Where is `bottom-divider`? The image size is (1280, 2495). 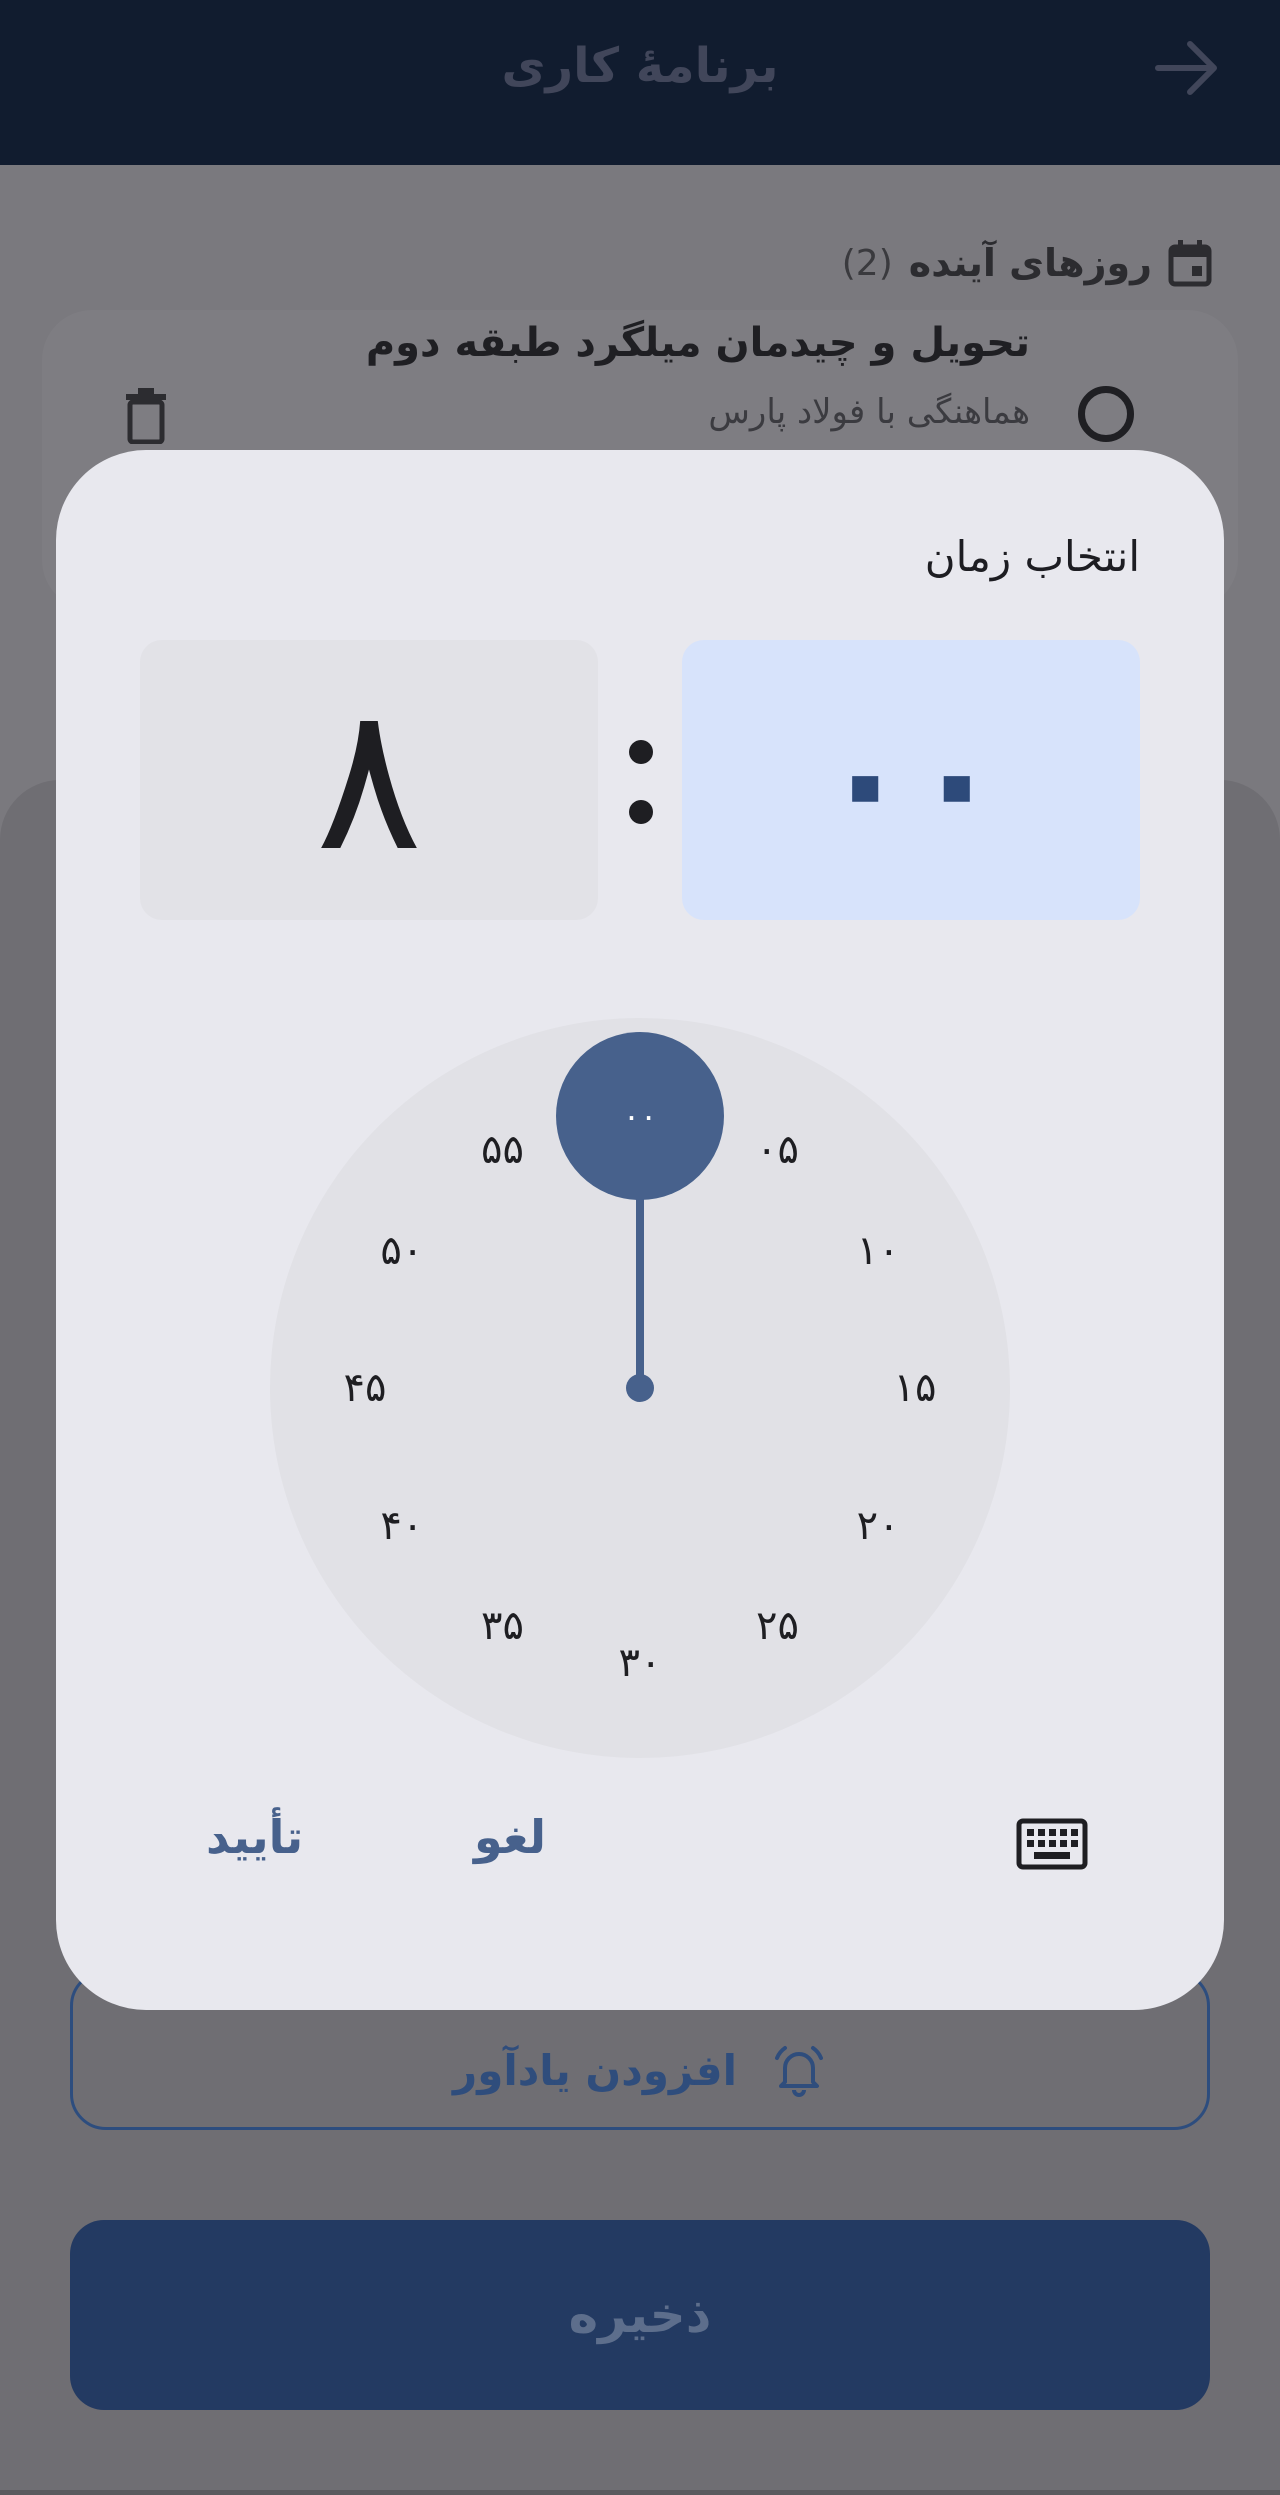 bottom-divider is located at coordinates (640, 2492).